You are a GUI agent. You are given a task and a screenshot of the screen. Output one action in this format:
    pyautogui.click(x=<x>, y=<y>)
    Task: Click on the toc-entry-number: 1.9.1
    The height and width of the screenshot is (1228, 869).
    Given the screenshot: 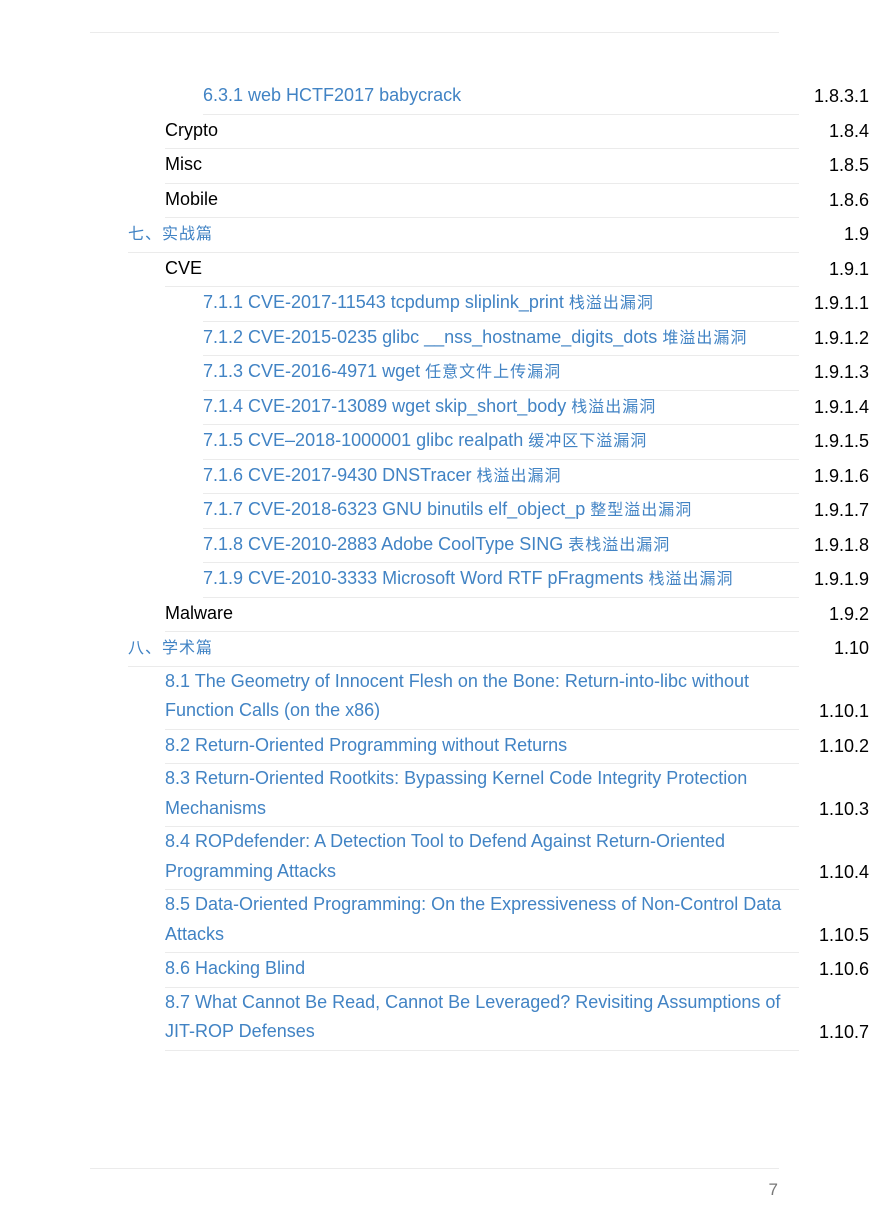 What is the action you would take?
    pyautogui.click(x=848, y=268)
    